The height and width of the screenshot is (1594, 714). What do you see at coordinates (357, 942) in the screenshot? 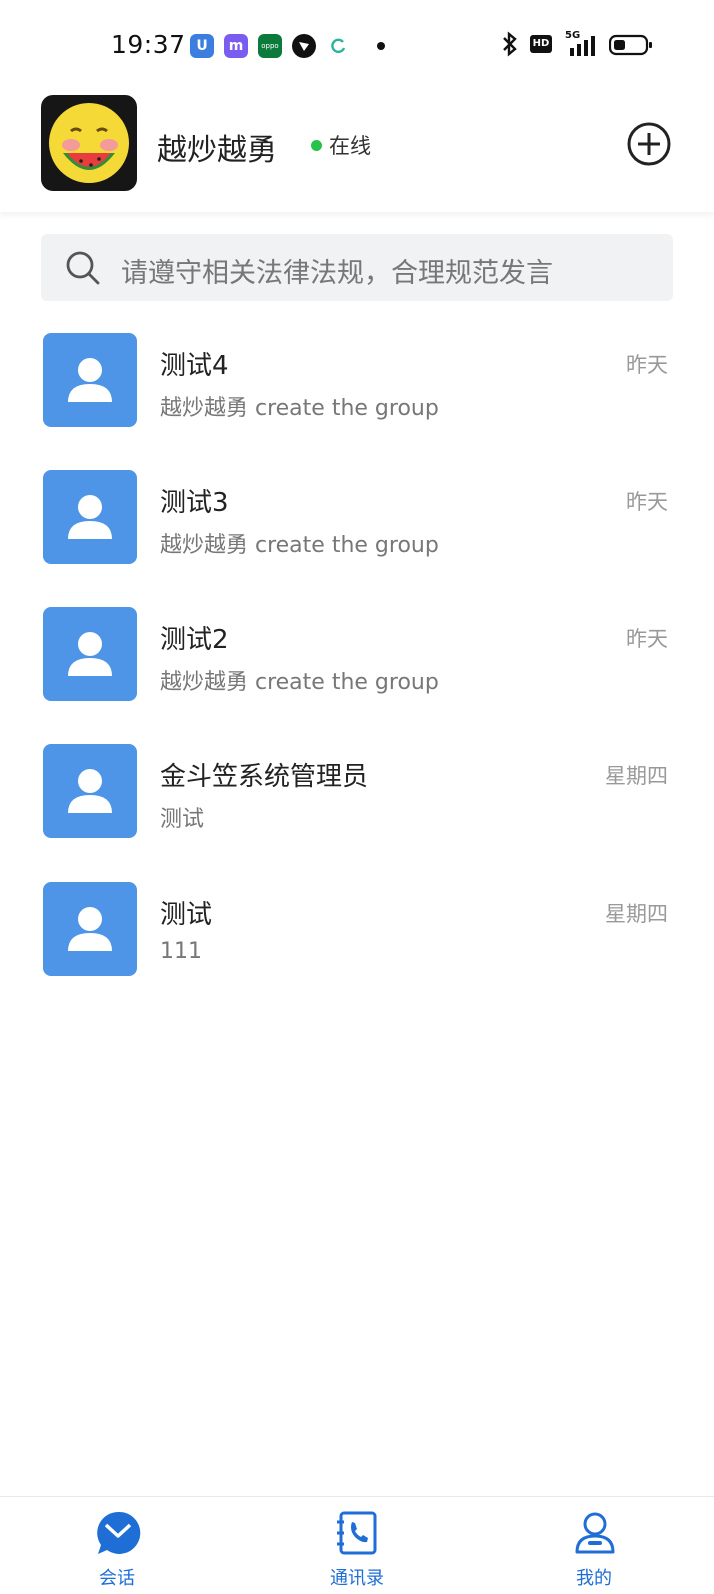
I see `list-item: 测试 111 星期四` at bounding box center [357, 942].